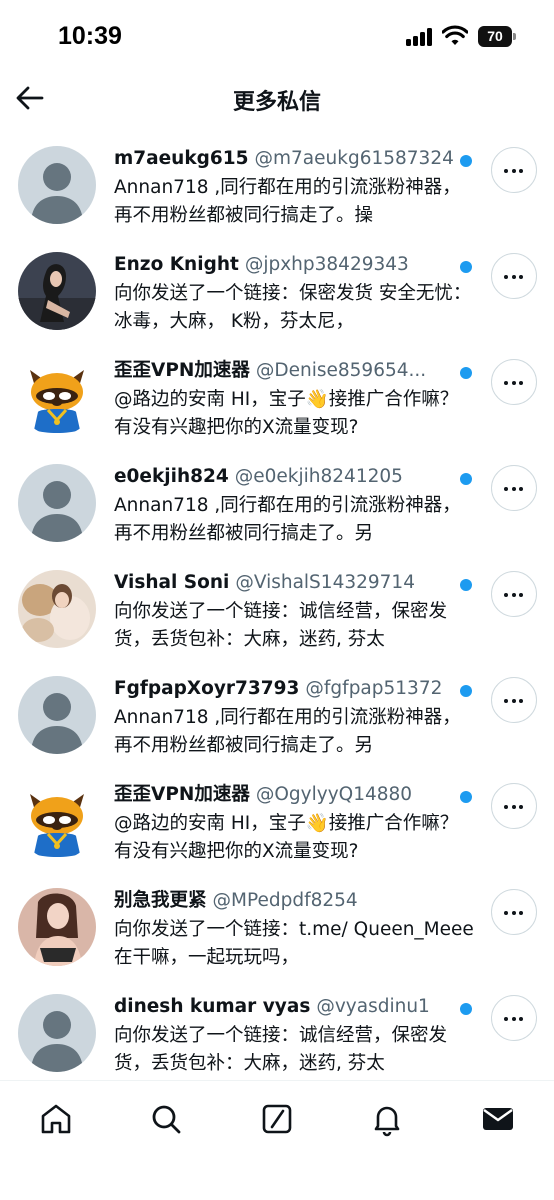 This screenshot has height=1200, width=554. I want to click on message-preview: 向你发送了一个链接：t.me/ Queen_Meee 在干嘛，一起玩玩吗，, so click(294, 943).